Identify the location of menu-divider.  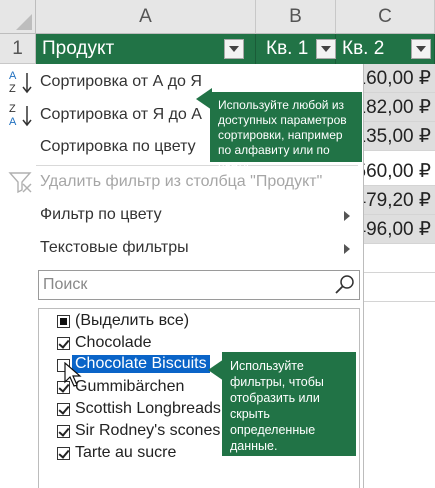
(197, 165).